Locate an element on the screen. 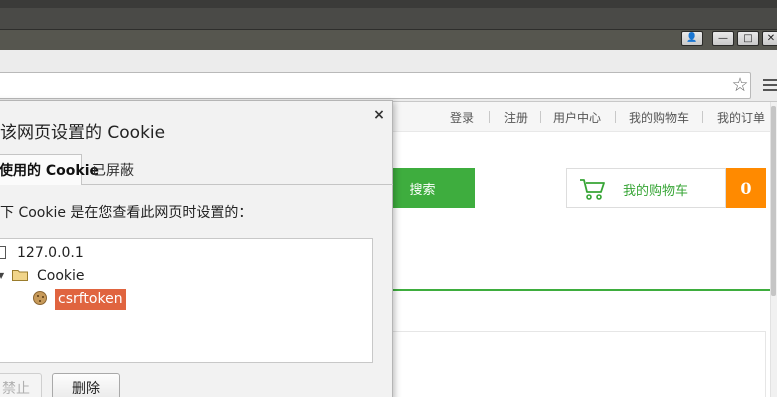  tab-label: 已屏蔽 is located at coordinates (113, 170).